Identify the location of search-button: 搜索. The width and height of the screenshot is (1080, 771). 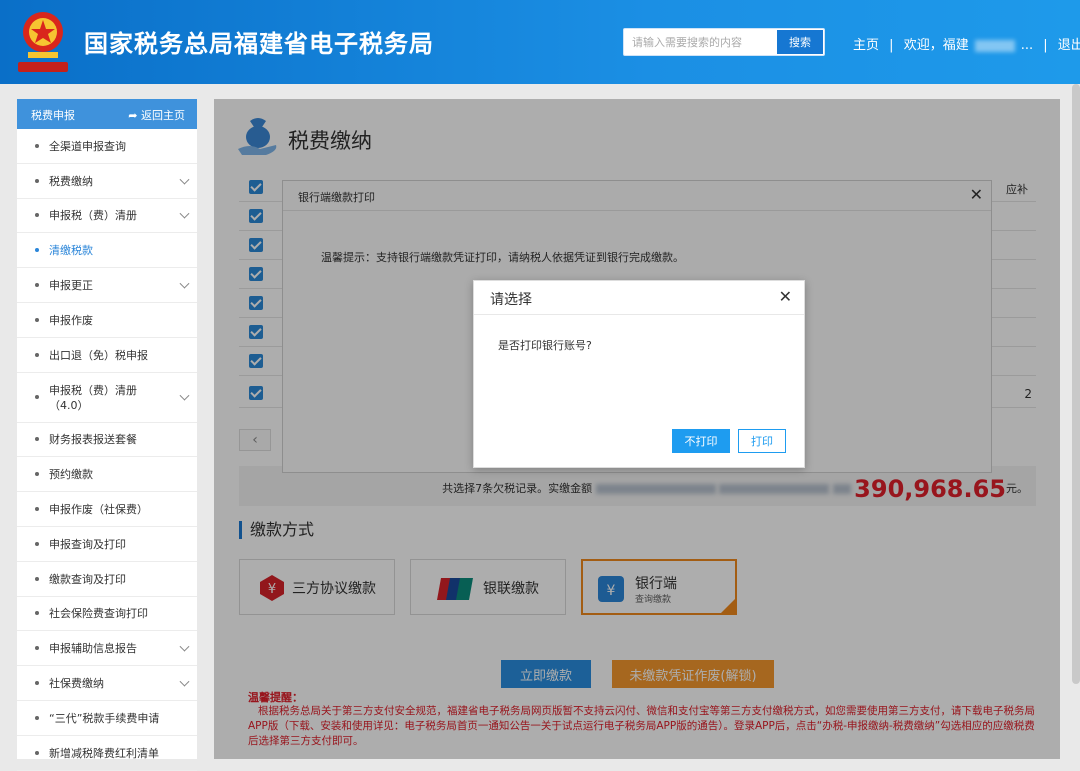
(800, 42).